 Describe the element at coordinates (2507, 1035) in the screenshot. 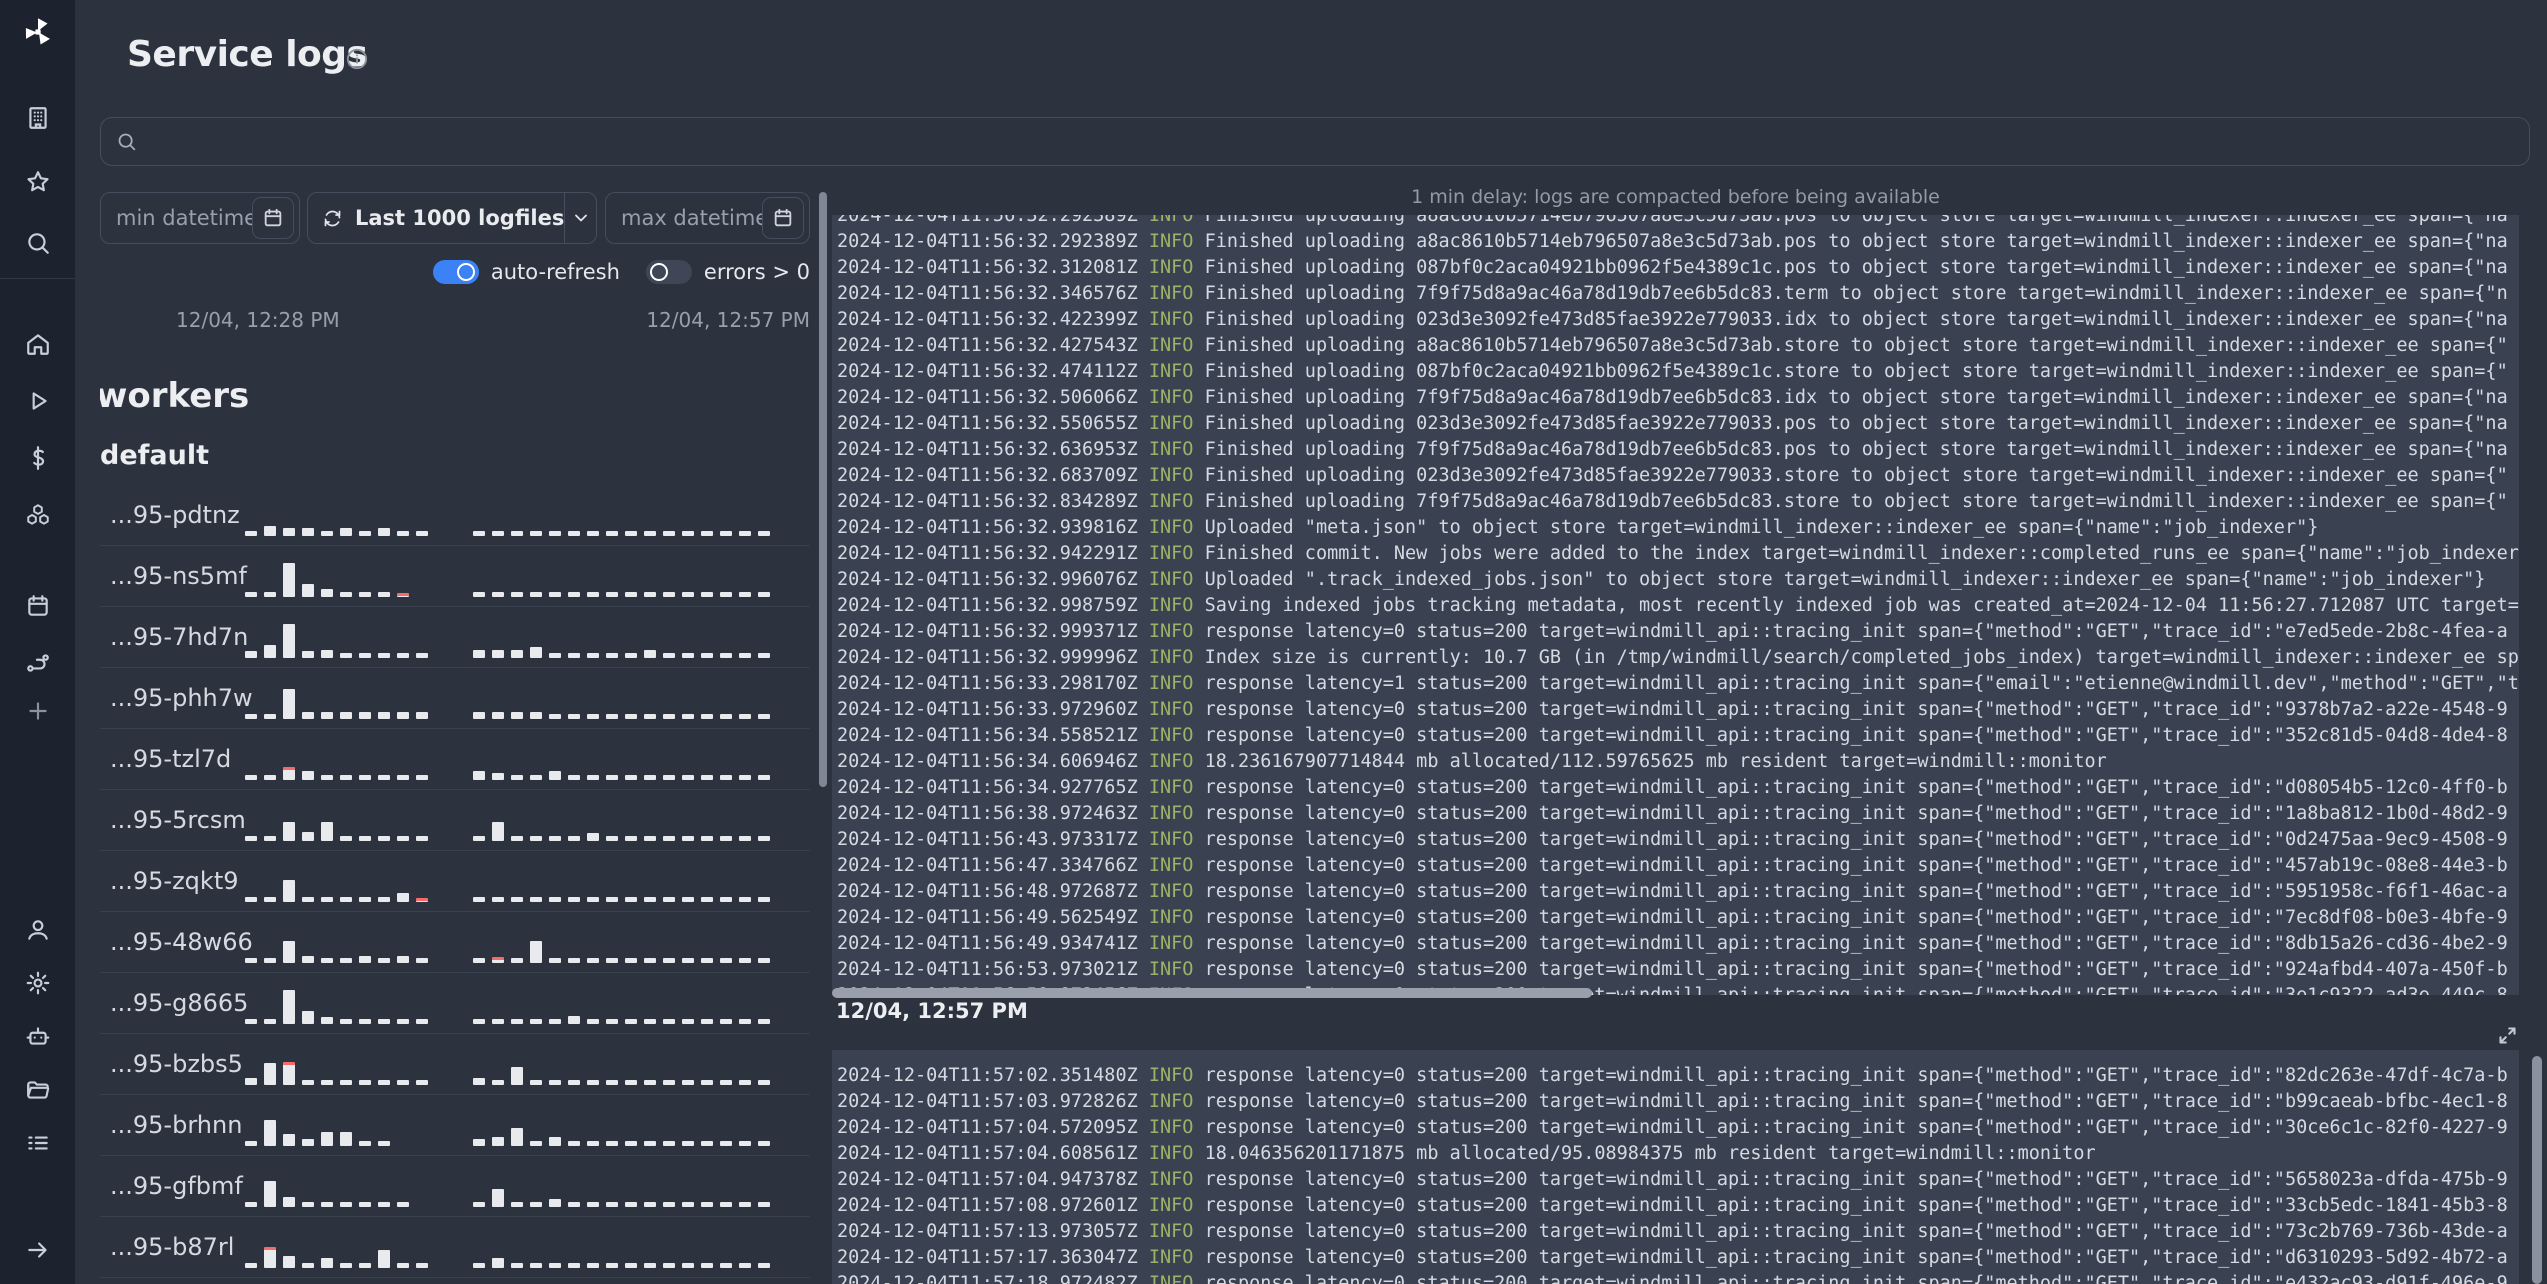

I see `expand-icon` at that location.